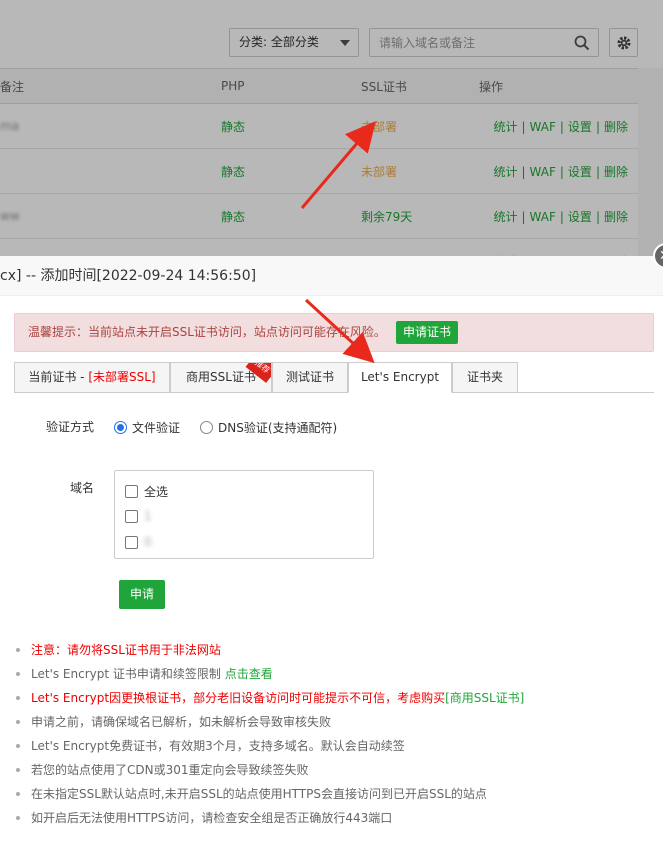 Image resolution: width=663 pixels, height=855 pixels. I want to click on radio-selected-icon, so click(120, 427).